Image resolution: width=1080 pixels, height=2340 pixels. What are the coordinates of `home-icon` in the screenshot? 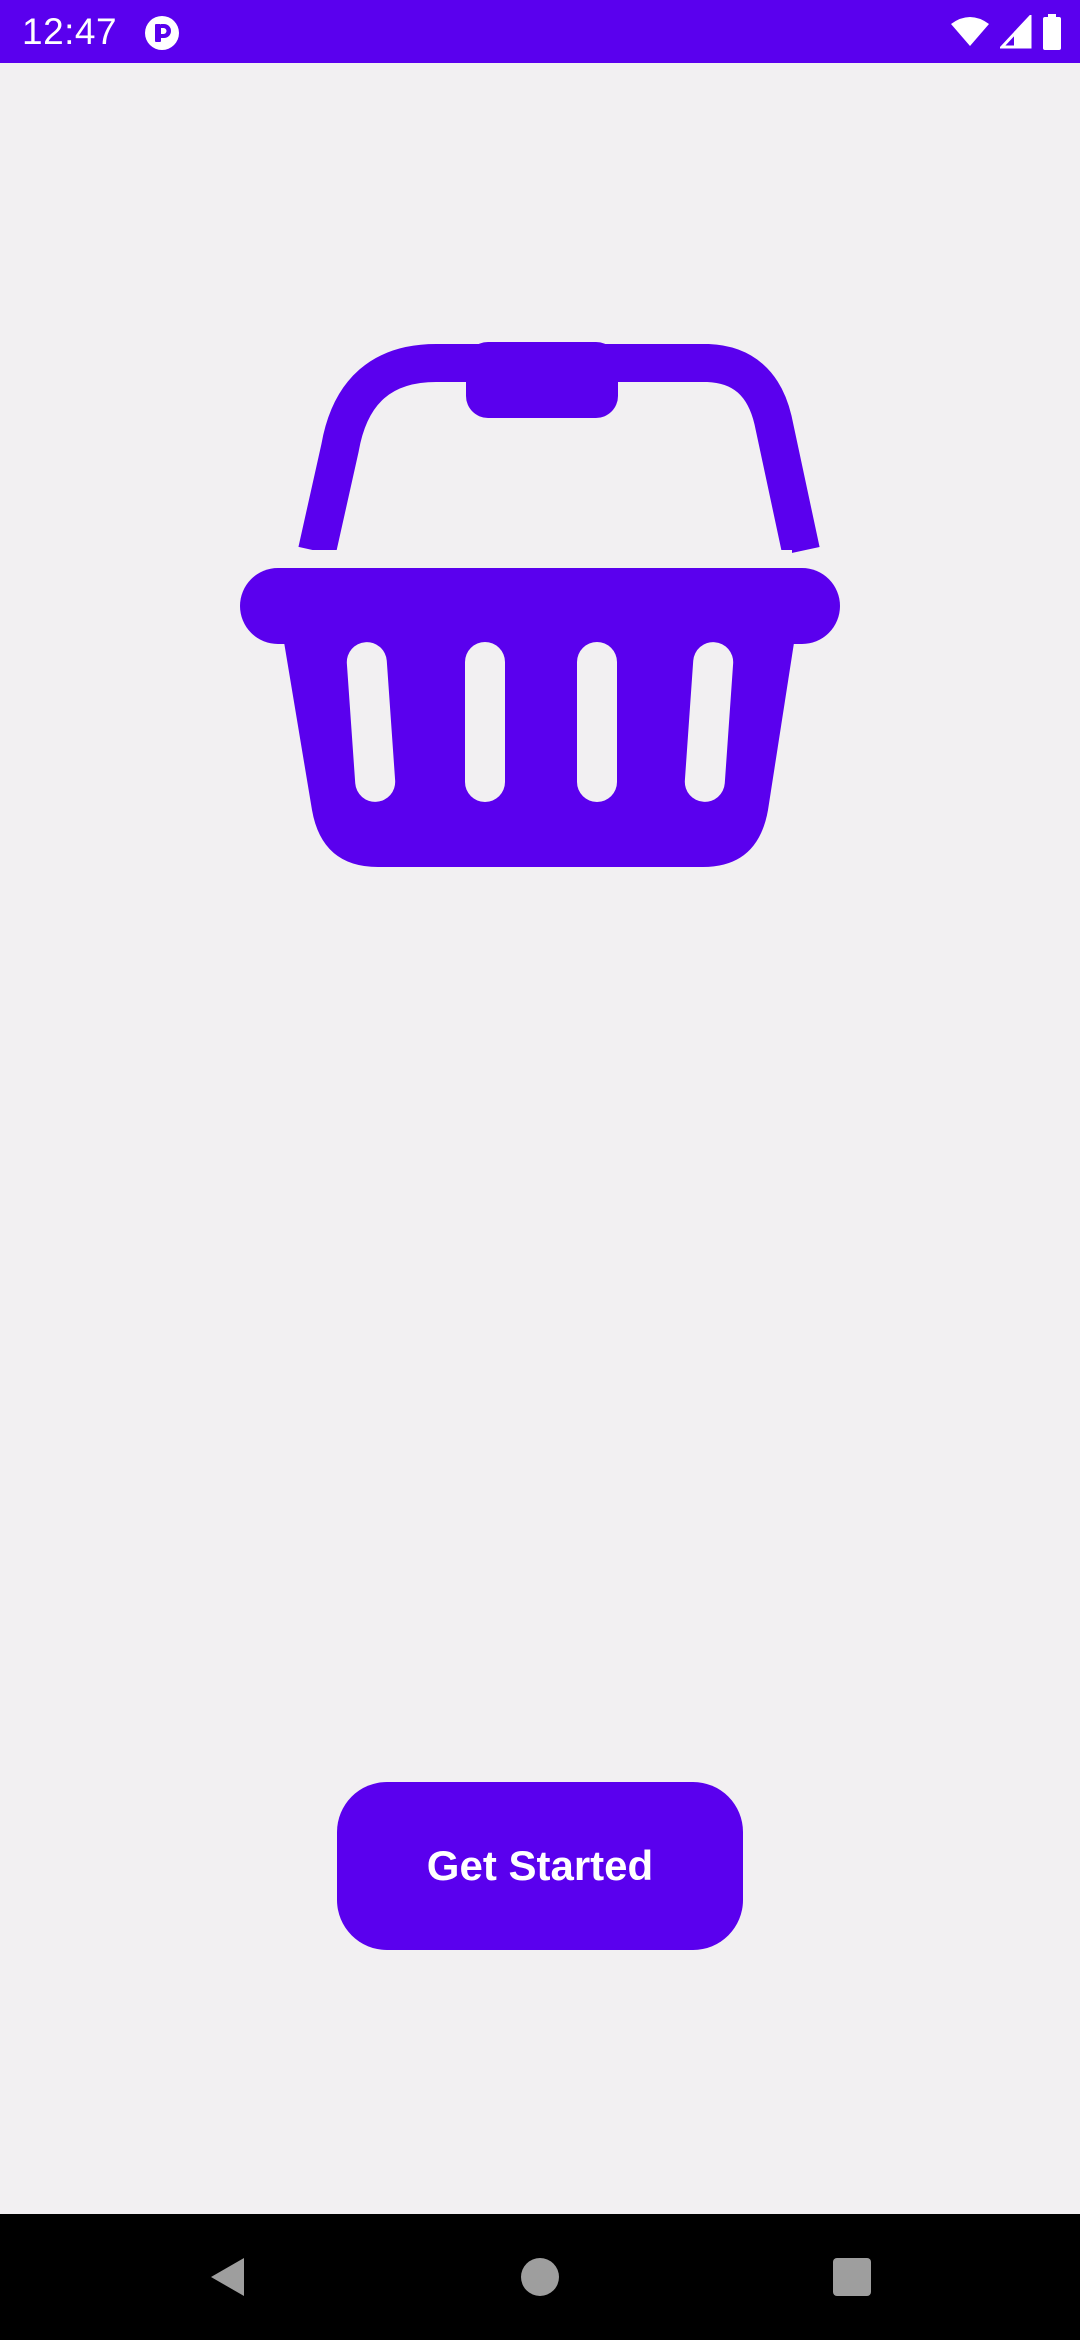 It's located at (540, 2277).